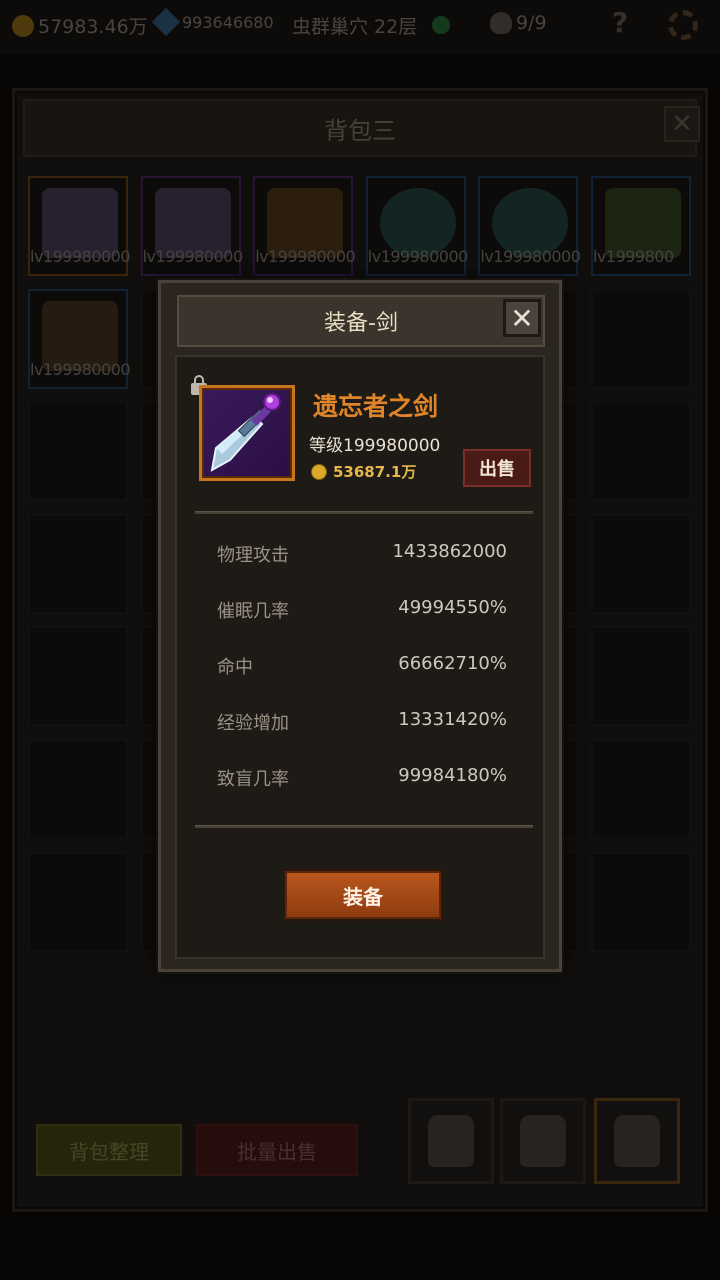 The width and height of the screenshot is (720, 1280). I want to click on stat-row: 催眠几率 49994550%, so click(362, 612).